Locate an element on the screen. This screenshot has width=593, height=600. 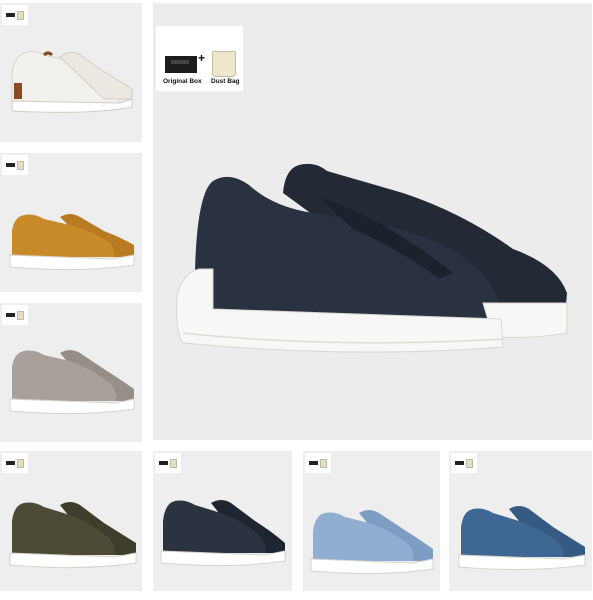
thumbnail-light-blue-suede-sneaker is located at coordinates (371, 521).